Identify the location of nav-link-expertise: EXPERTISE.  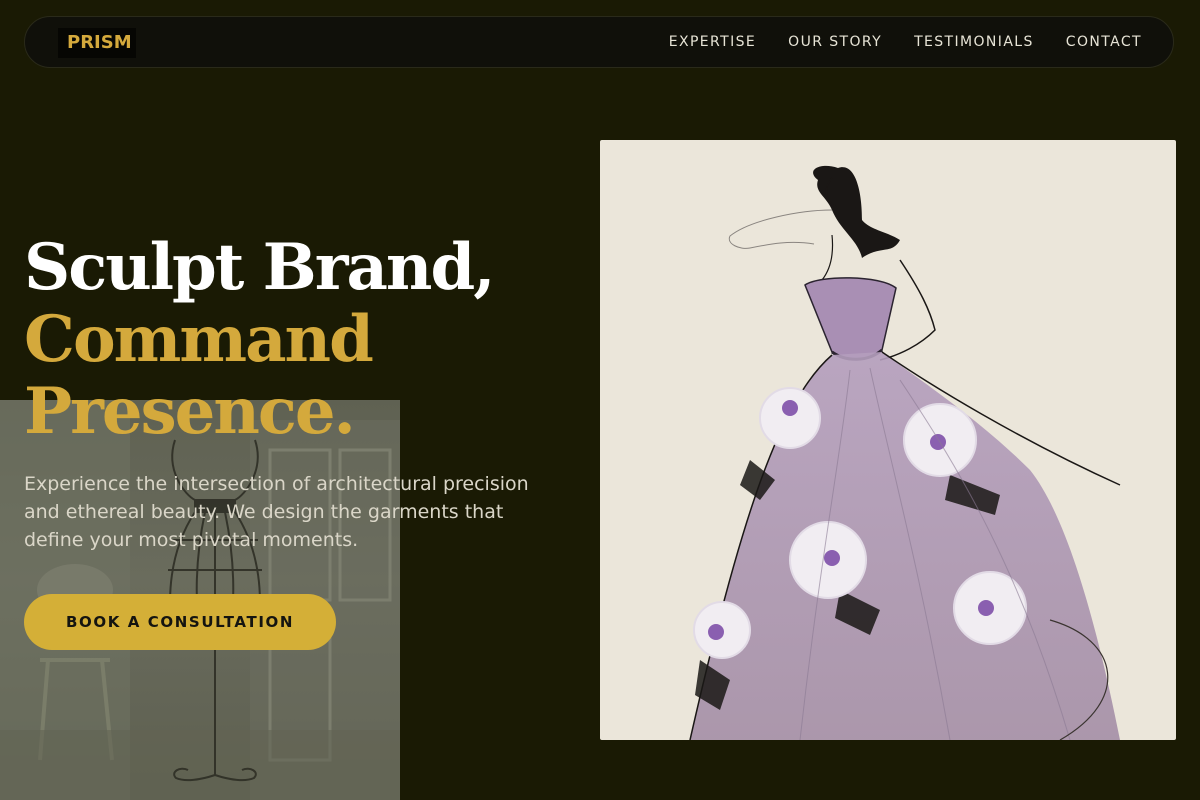
(712, 42).